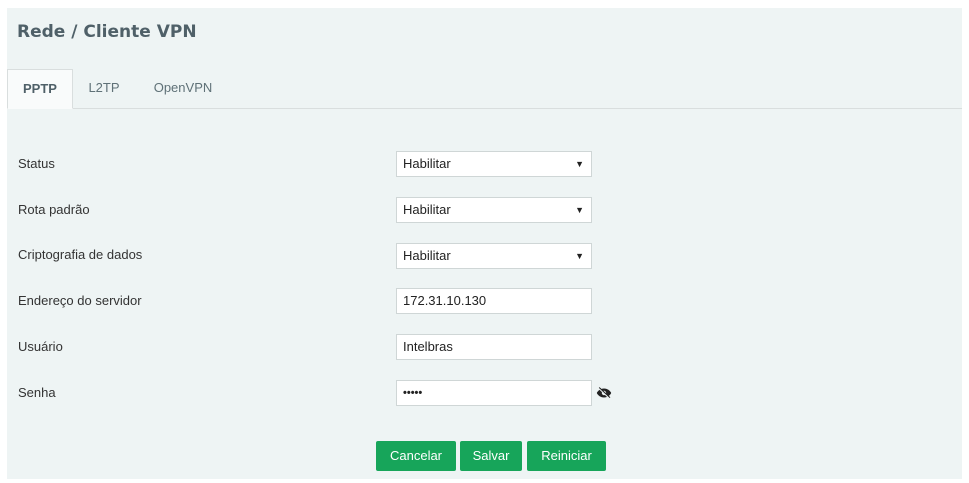 The width and height of the screenshot is (969, 483). I want to click on status-value: Habilitar, so click(427, 163).